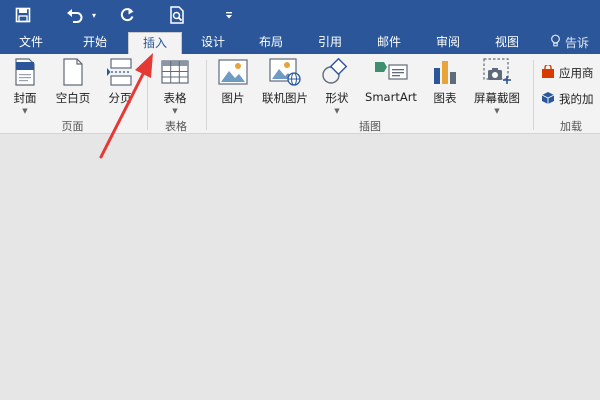 This screenshot has height=400, width=600. Describe the element at coordinates (445, 98) in the screenshot. I see `chart-label: 图表` at that location.